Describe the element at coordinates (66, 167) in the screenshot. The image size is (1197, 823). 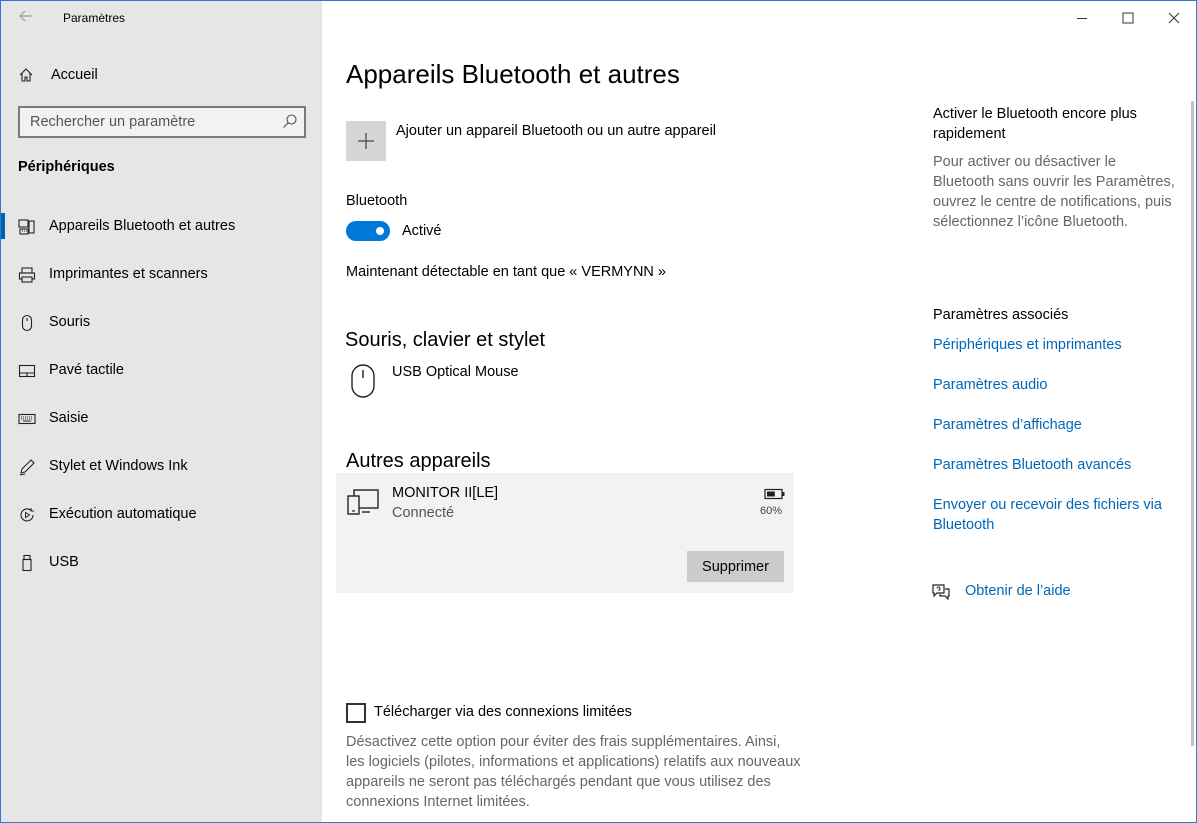
I see `sidebar-section-header: Périphériques` at that location.